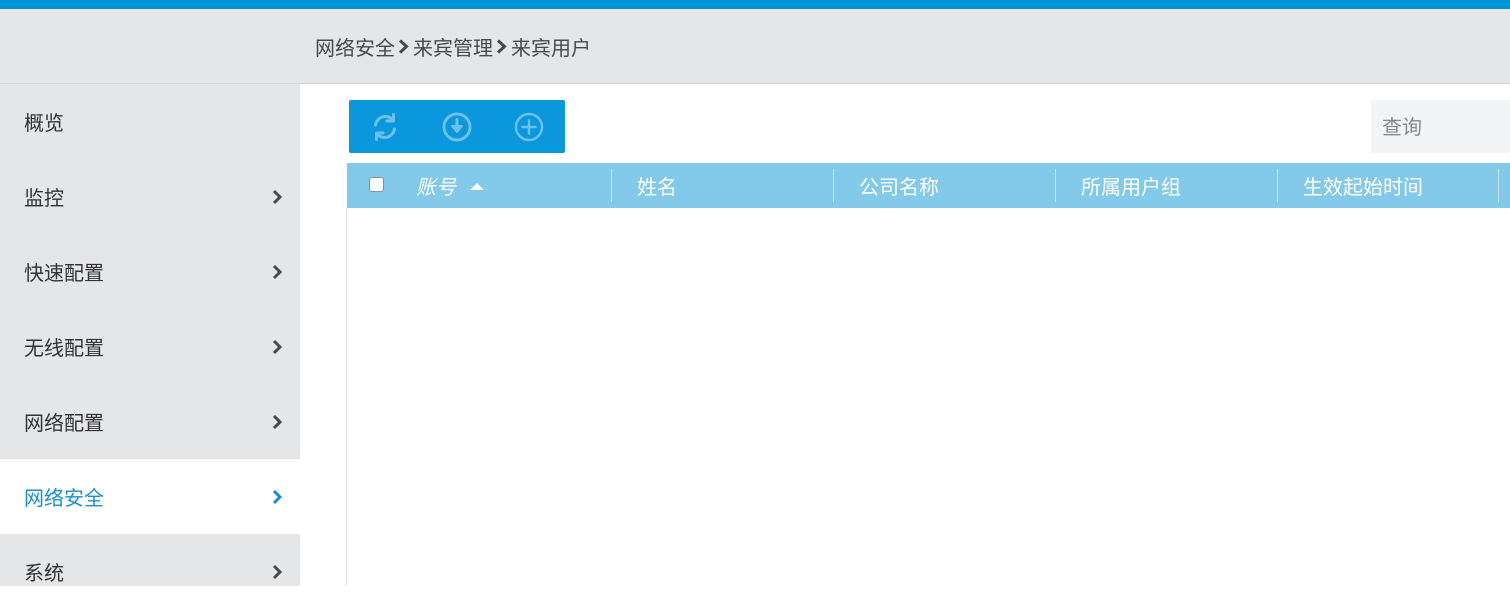 The width and height of the screenshot is (1510, 609). I want to click on table-header: 账号 姓名 公司名称 所属用户组 生效起始时间, so click(928, 185).